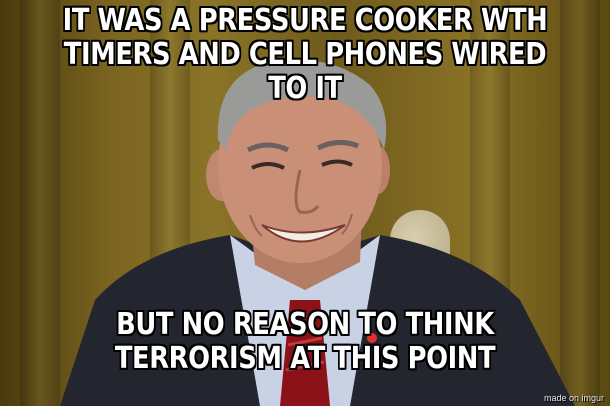  I want to click on caption-top-line-1: IT WAS A PRESSURE COOKER WTH, so click(305, 20).